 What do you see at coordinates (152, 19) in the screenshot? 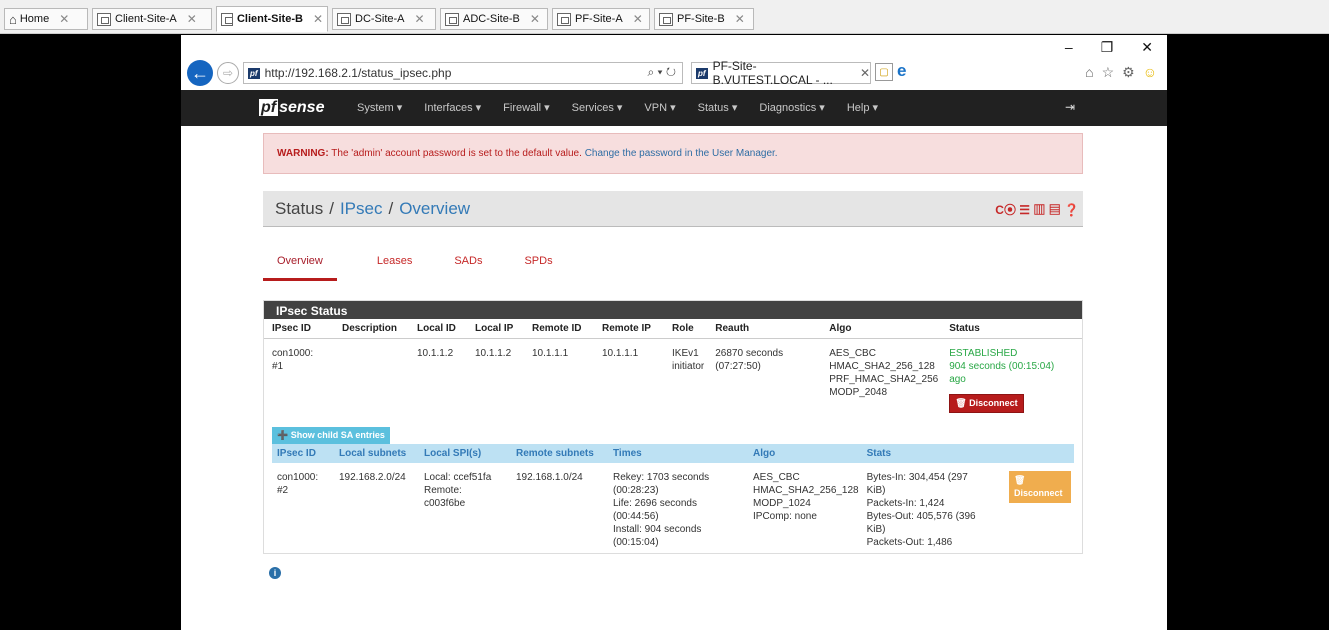
I see `session-tab-client-site-a: Client-Site-A ✕` at bounding box center [152, 19].